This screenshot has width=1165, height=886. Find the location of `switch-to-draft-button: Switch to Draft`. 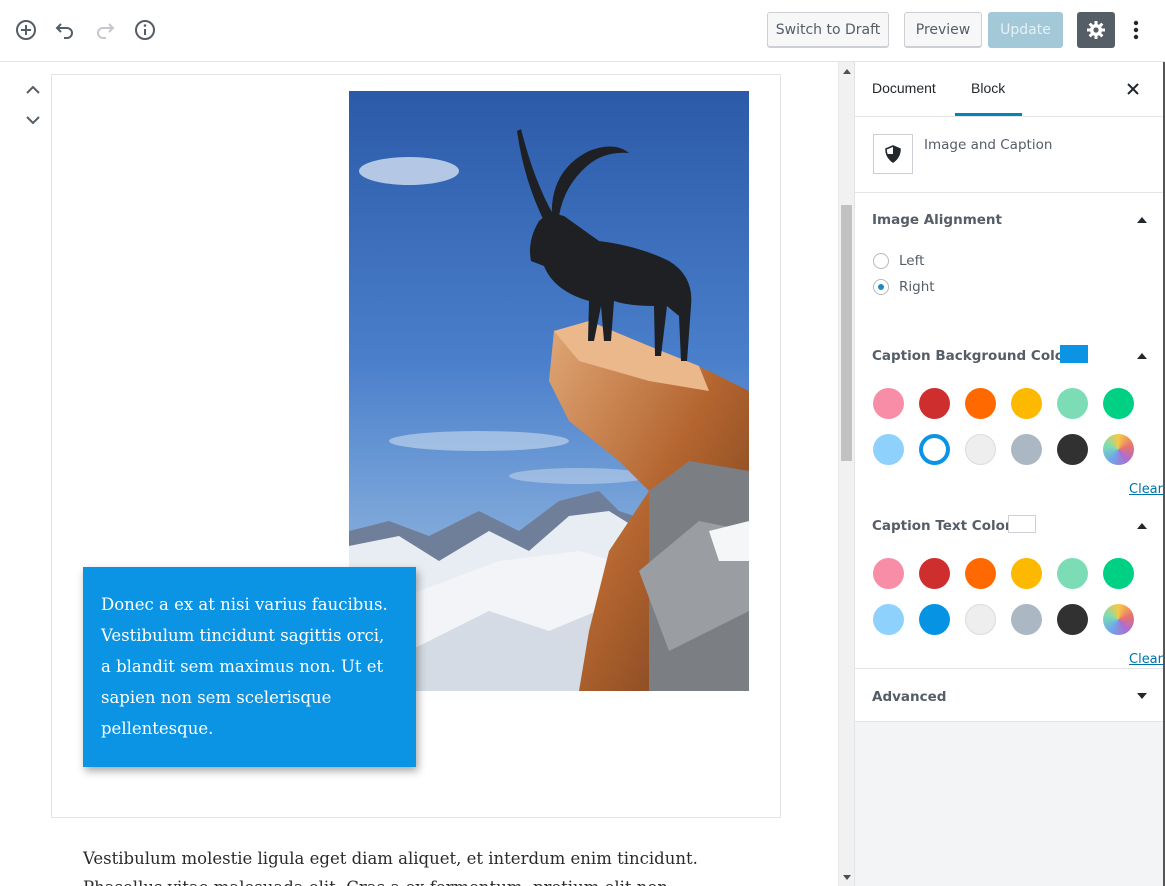

switch-to-draft-button: Switch to Draft is located at coordinates (828, 30).